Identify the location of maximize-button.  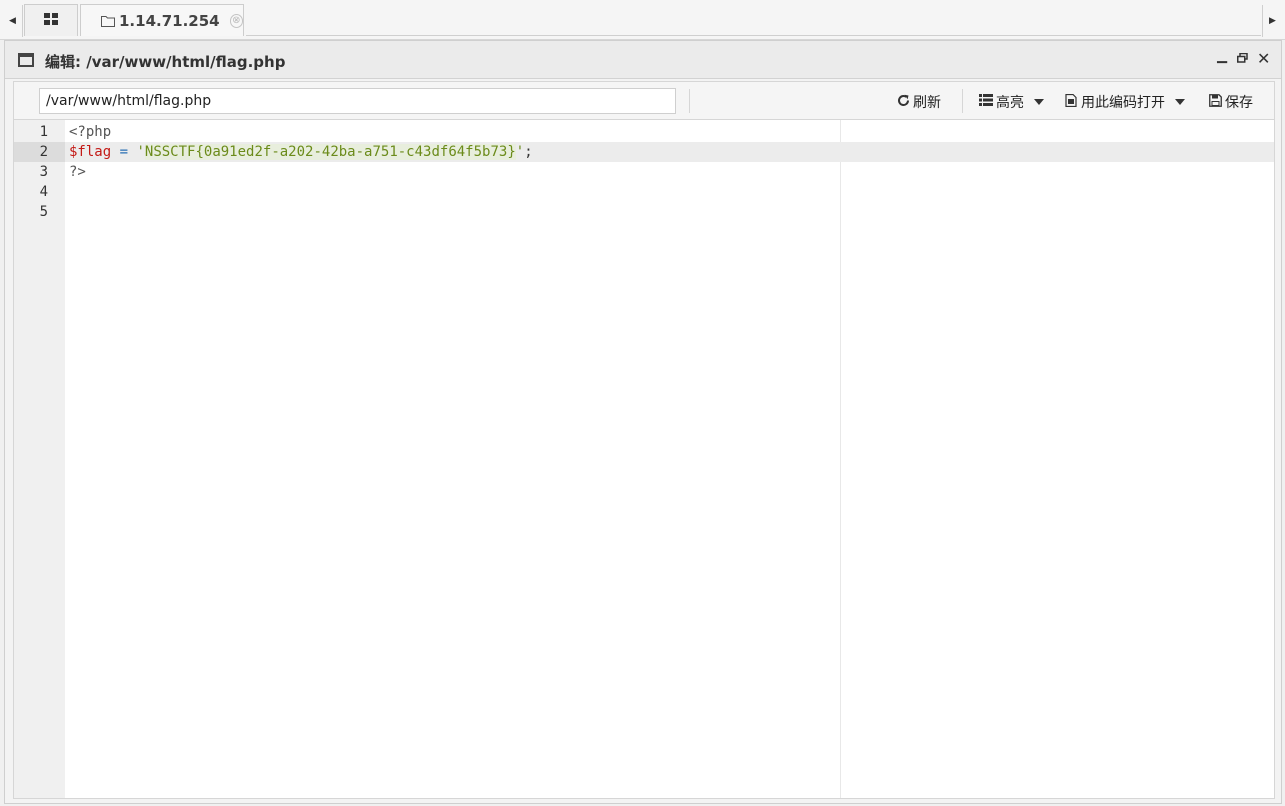
(1242, 59).